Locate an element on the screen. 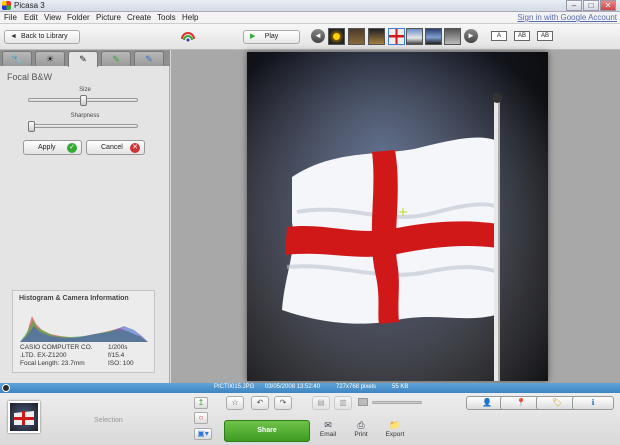  menu-edit: Edit is located at coordinates (31, 17).